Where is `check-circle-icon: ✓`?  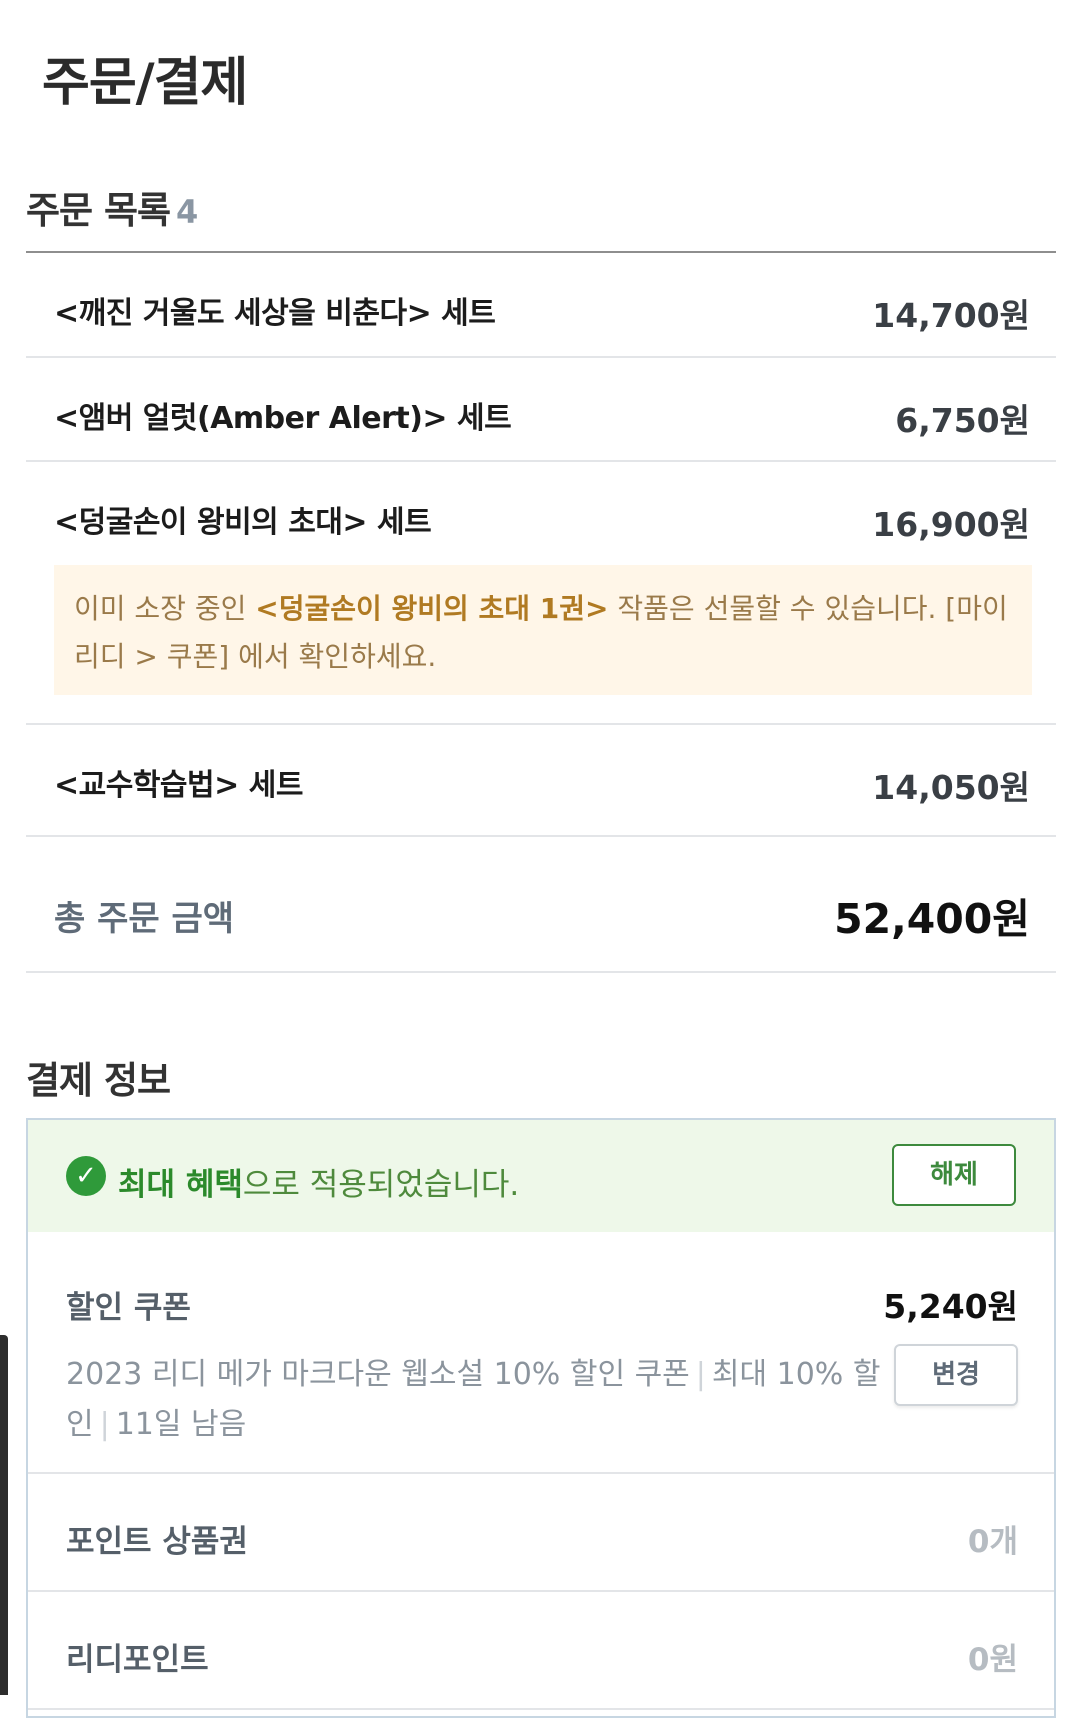 check-circle-icon: ✓ is located at coordinates (86, 1176).